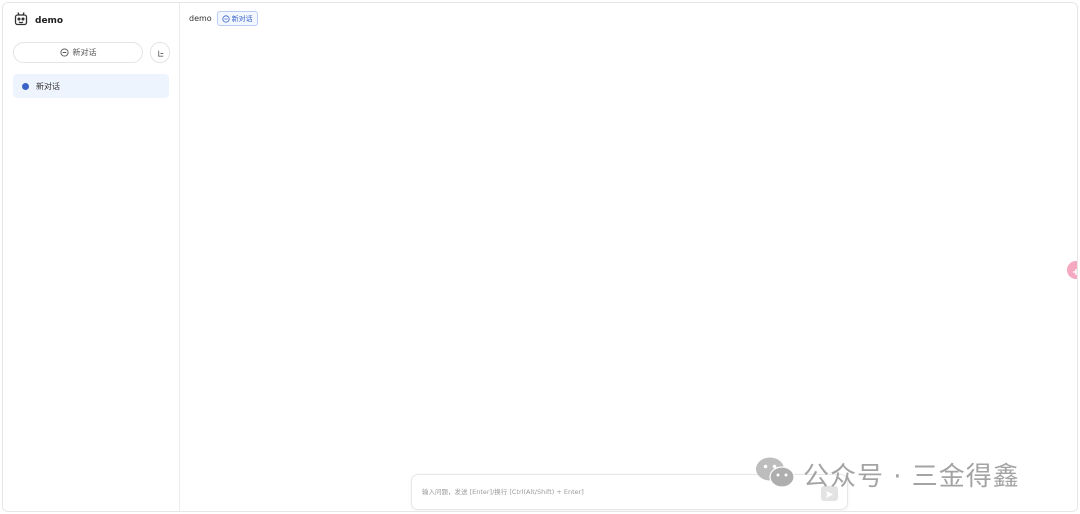 This screenshot has height=514, width=1080. What do you see at coordinates (48, 86) in the screenshot?
I see `conversation-label: 新对话` at bounding box center [48, 86].